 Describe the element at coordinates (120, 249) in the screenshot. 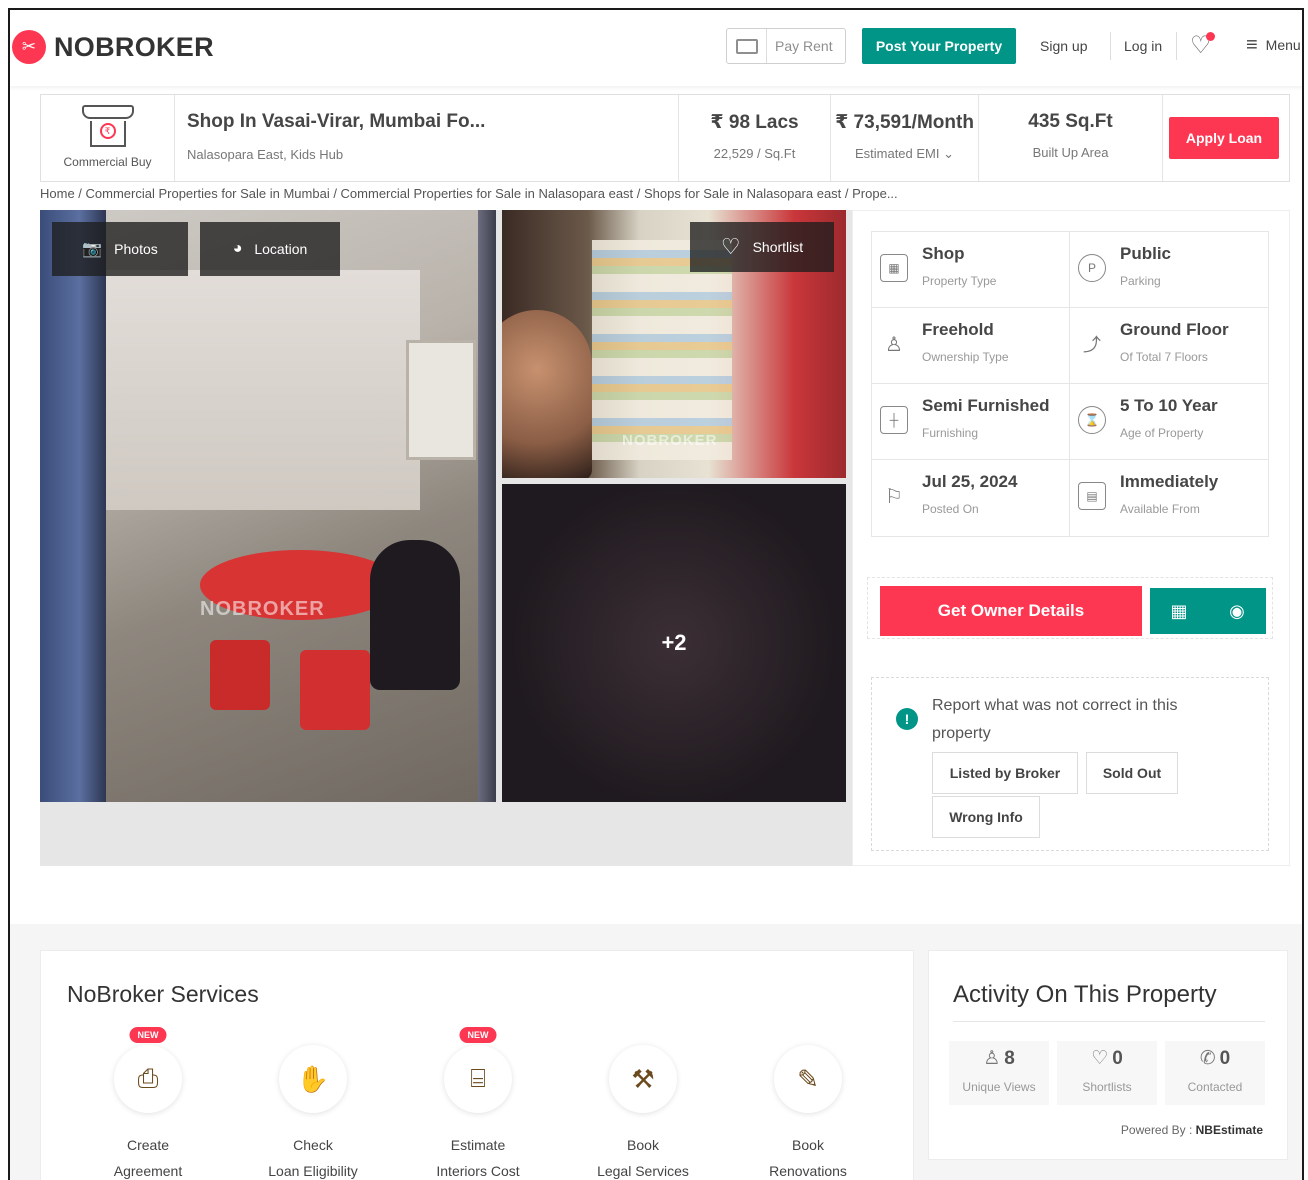

I see `photos-button: 📷 Photos` at that location.